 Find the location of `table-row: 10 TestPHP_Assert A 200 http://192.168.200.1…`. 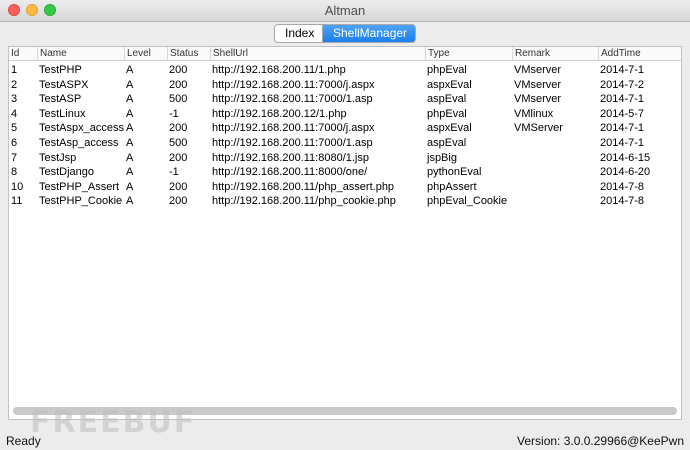

table-row: 10 TestPHP_Assert A 200 http://192.168.200.1… is located at coordinates (345, 187).